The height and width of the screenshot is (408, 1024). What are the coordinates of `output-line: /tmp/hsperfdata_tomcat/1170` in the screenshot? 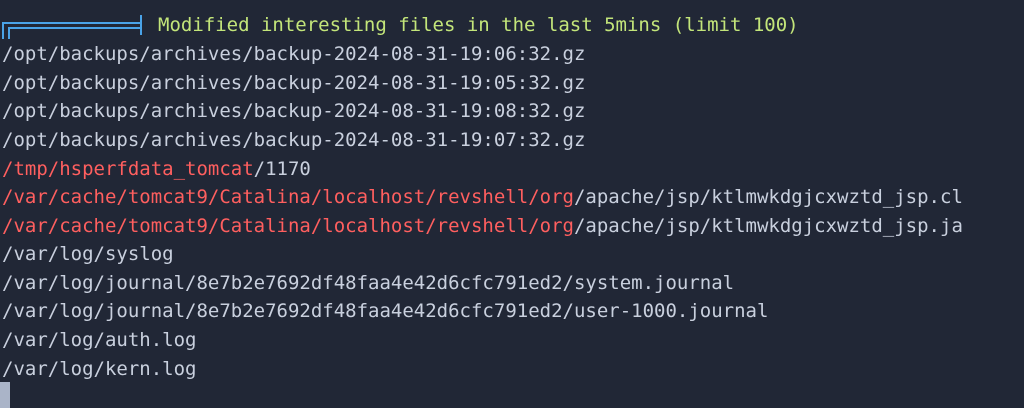 It's located at (156, 169).